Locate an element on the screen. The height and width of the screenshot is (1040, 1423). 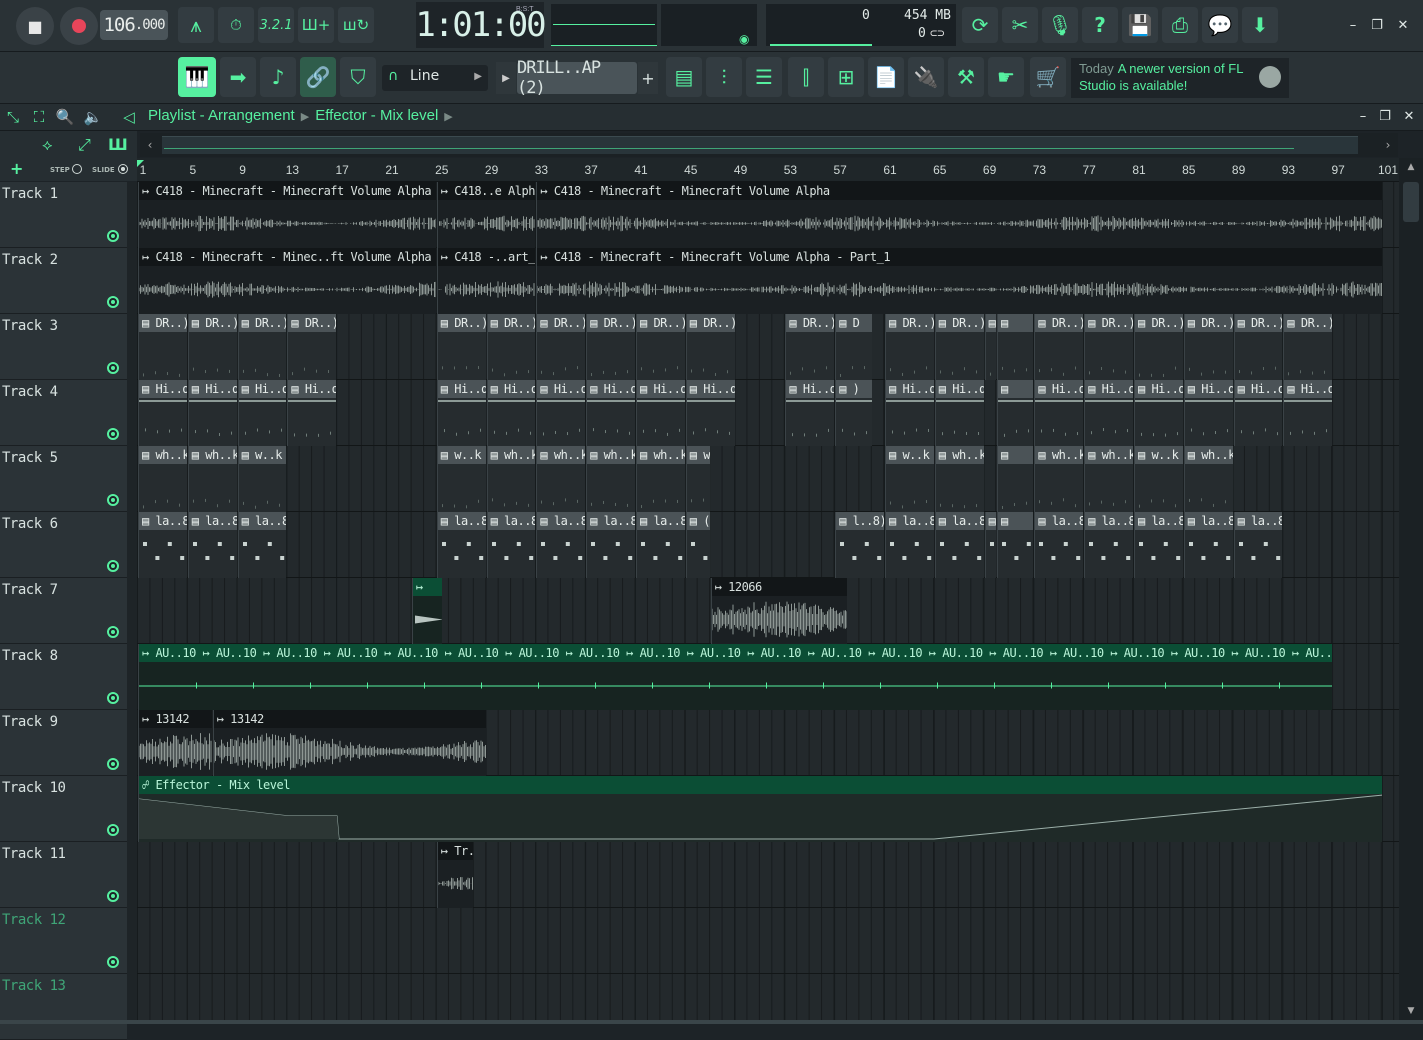
download-button: ⬇ is located at coordinates (1260, 25).